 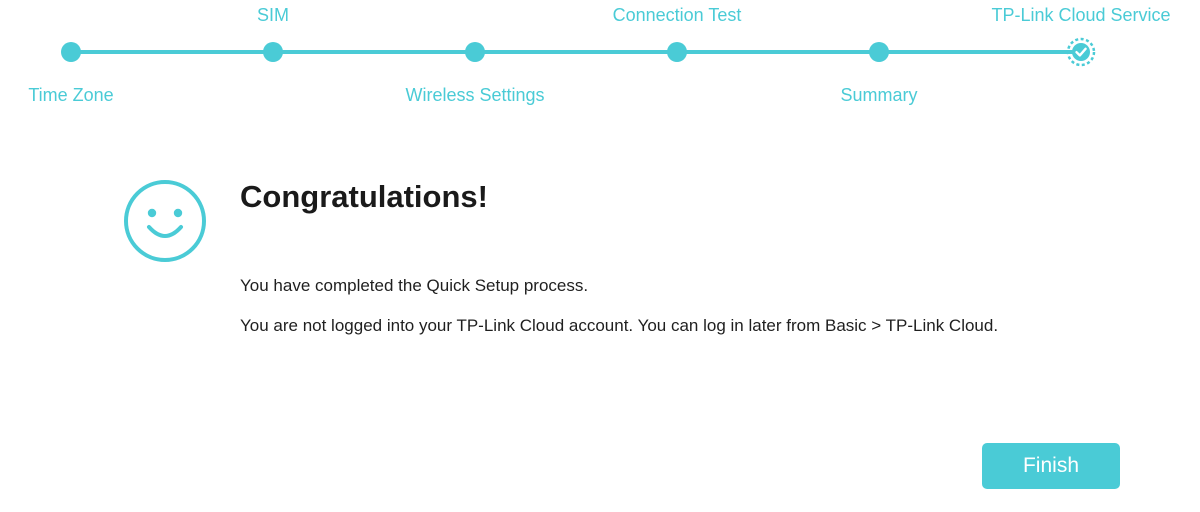 I want to click on step-label-time-zone: Time Zone, so click(x=71, y=95).